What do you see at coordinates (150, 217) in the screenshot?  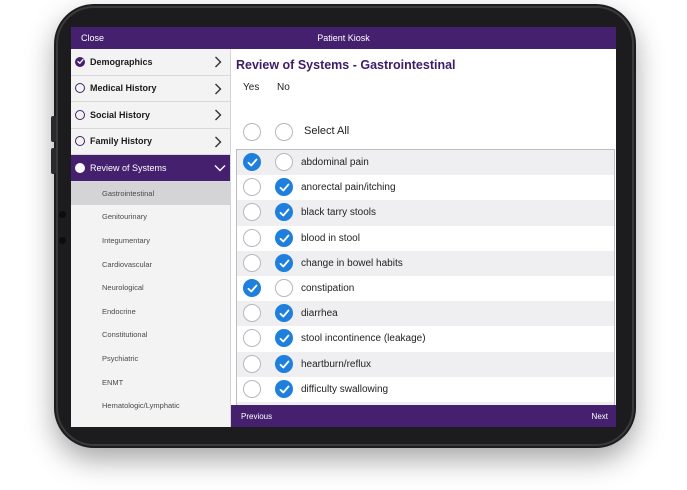 I see `sidebar-subitem-genitourinary: Genitourinary` at bounding box center [150, 217].